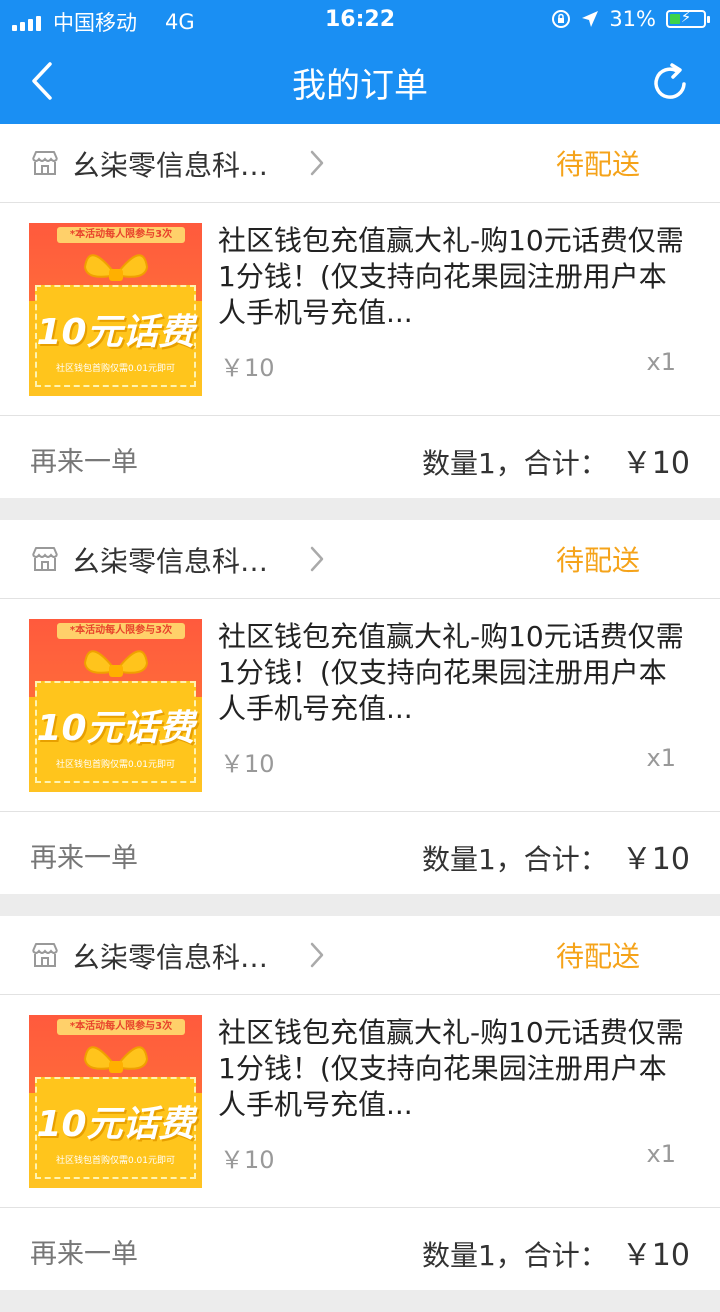 The image size is (720, 1312). Describe the element at coordinates (360, 20) in the screenshot. I see `status-bar: 中国移动 4G 16:22 31% ⚡` at that location.